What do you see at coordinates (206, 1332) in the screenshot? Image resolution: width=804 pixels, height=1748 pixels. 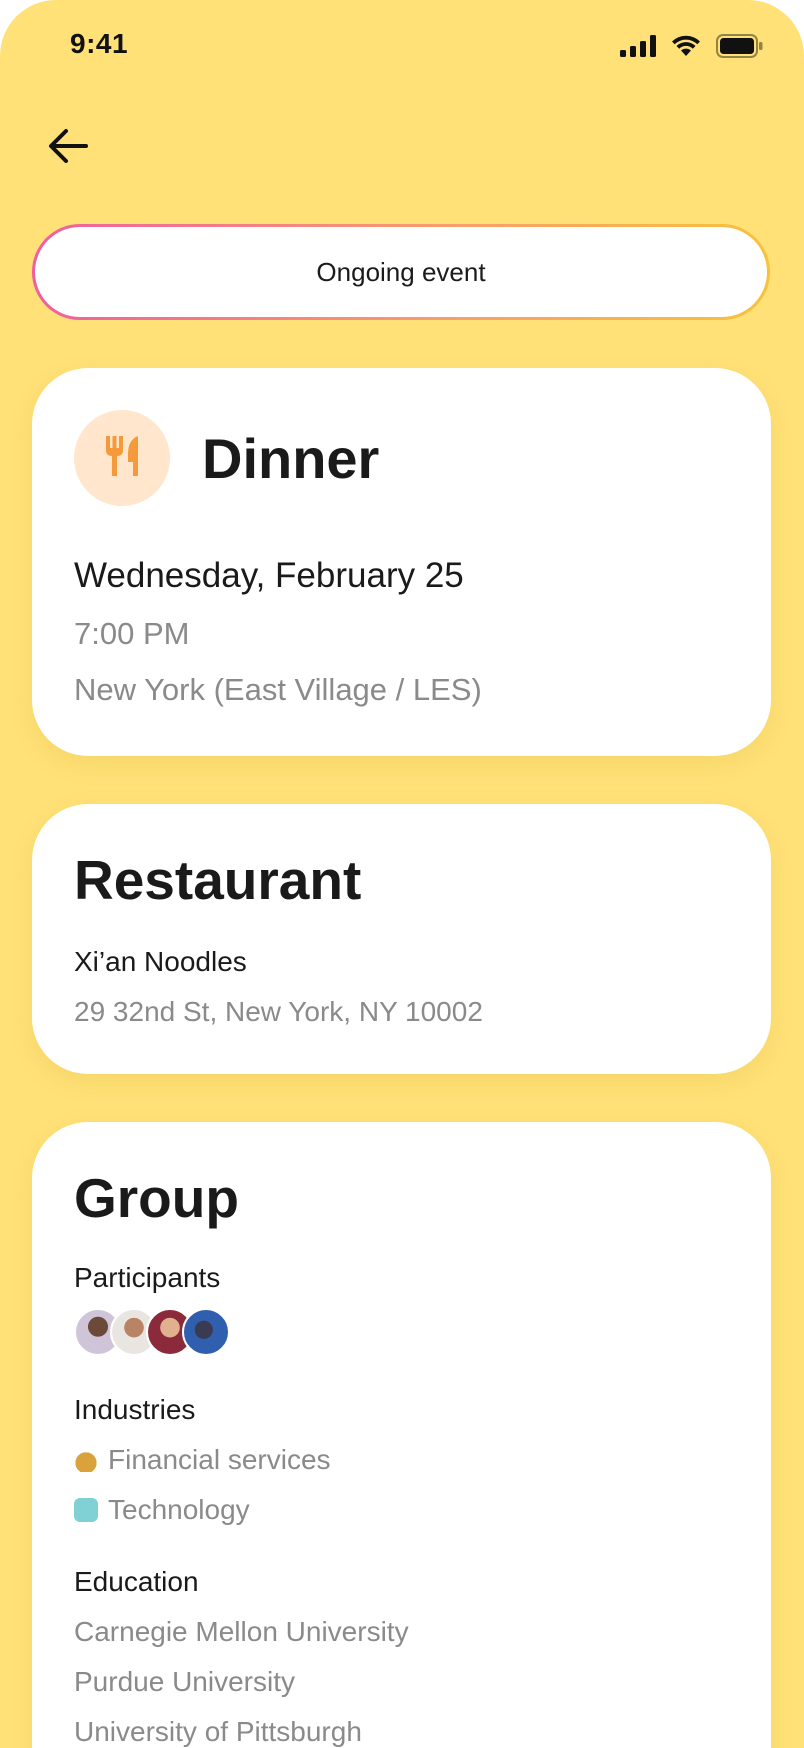 I see `avatar` at bounding box center [206, 1332].